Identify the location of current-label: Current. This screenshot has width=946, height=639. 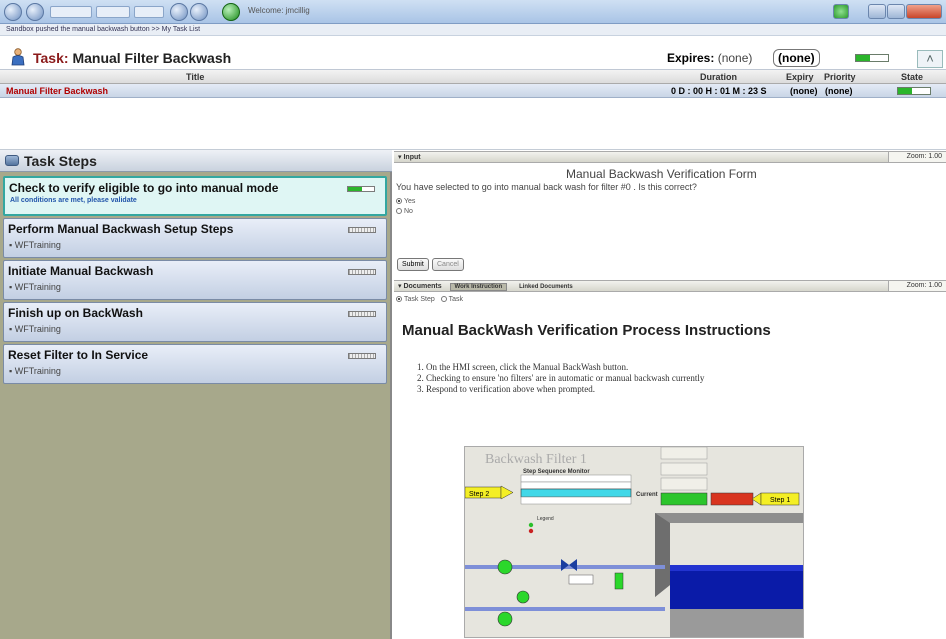
(647, 495).